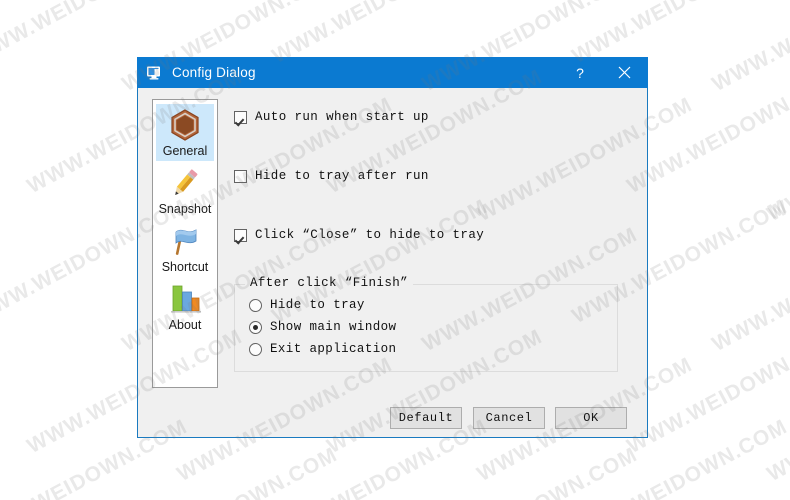 This screenshot has height=500, width=790. I want to click on sidebar-item-snapshot: Snapshot, so click(185, 190).